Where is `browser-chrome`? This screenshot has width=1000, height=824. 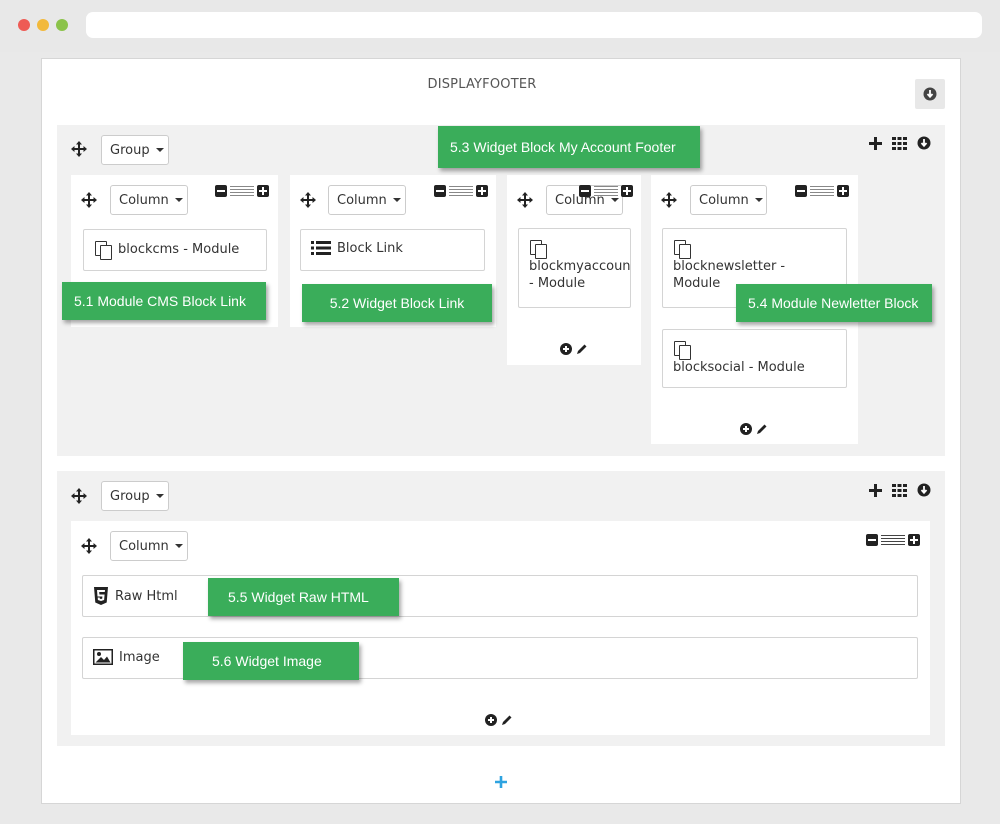
browser-chrome is located at coordinates (500, 26).